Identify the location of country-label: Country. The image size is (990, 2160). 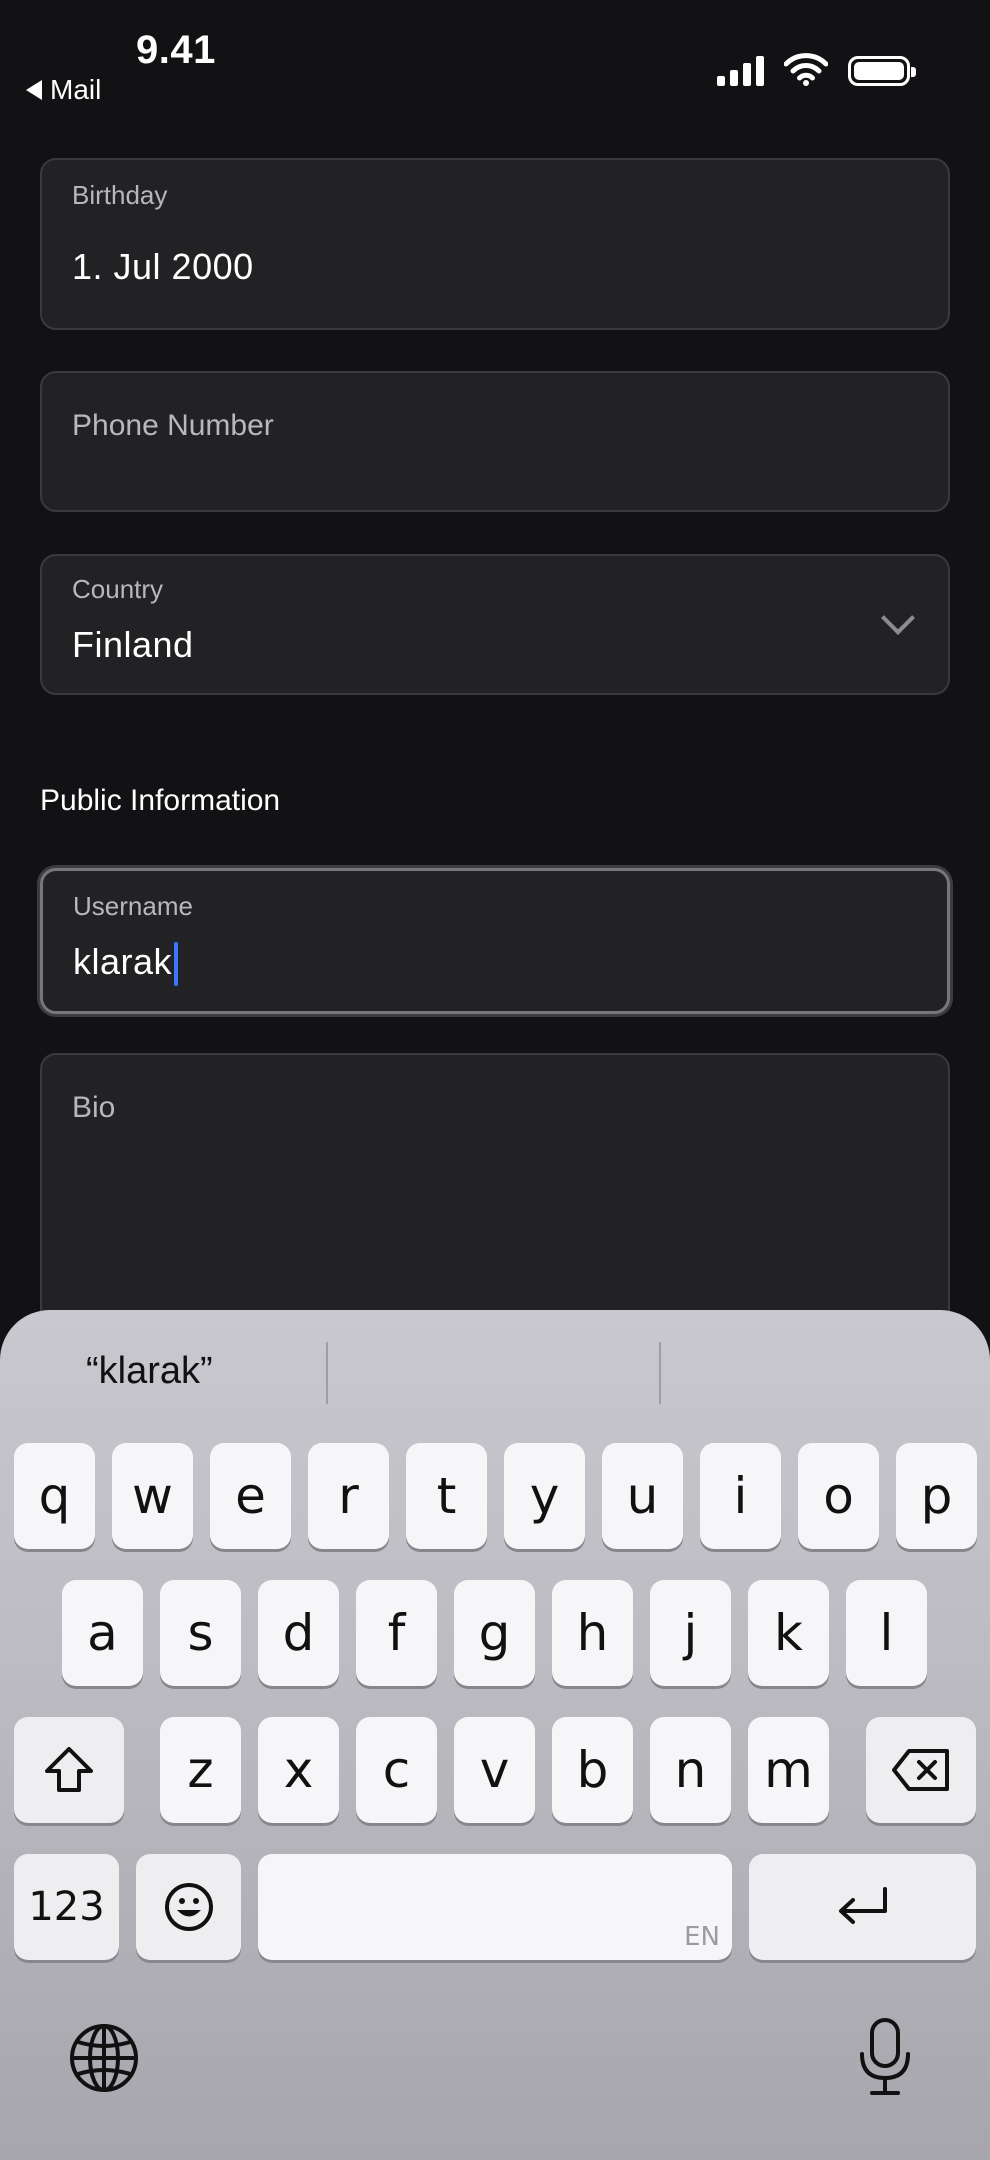
(118, 589).